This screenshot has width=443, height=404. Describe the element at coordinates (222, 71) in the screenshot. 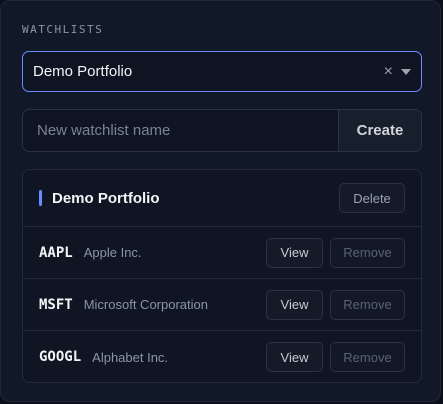

I see `watchlist-select: Demo Portfolio ×` at that location.